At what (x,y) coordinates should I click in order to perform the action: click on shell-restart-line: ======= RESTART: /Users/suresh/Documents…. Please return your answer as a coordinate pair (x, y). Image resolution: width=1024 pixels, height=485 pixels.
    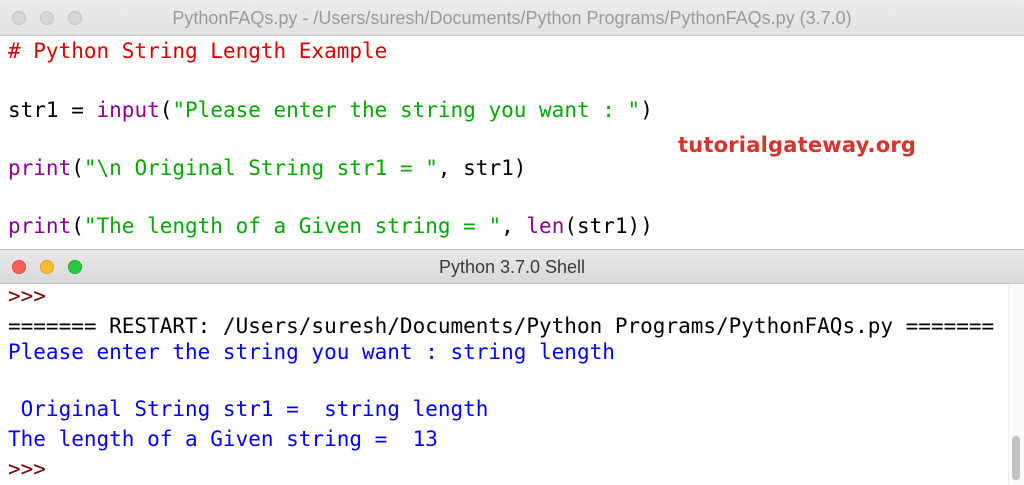
    Looking at the image, I should click on (501, 326).